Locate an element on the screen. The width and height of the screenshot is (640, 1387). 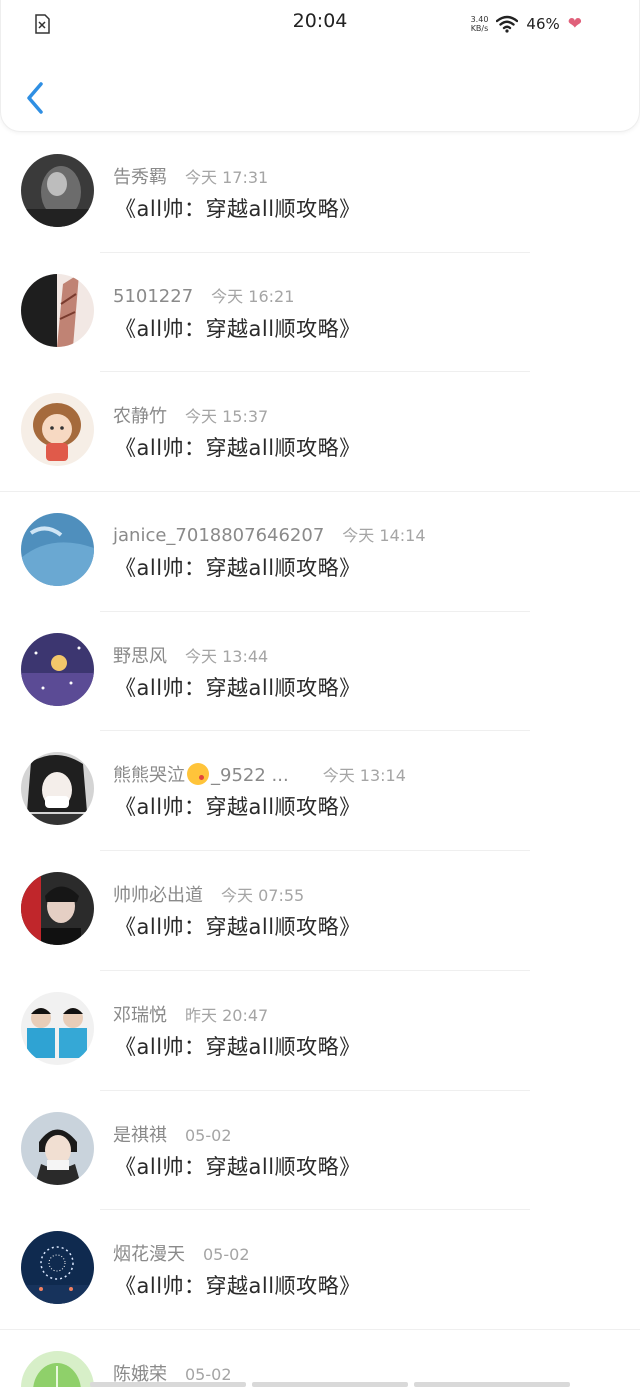
list-item-meta: 帅帅必出道 今天 07:55 is located at coordinates (208, 894).